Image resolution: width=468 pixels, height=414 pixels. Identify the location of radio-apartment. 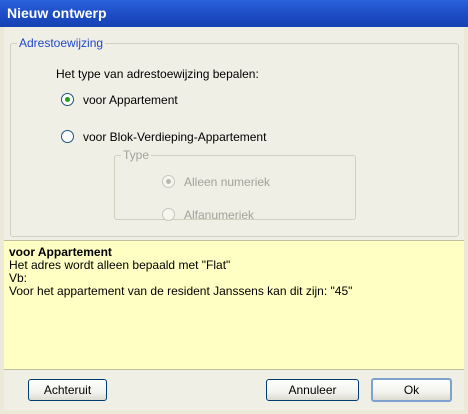
(67, 99).